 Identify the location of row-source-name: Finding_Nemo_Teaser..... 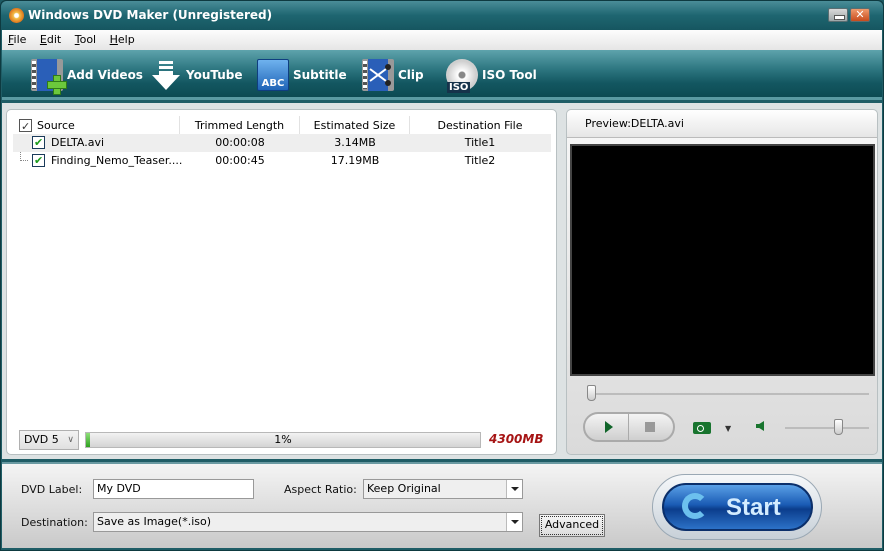
(117, 160).